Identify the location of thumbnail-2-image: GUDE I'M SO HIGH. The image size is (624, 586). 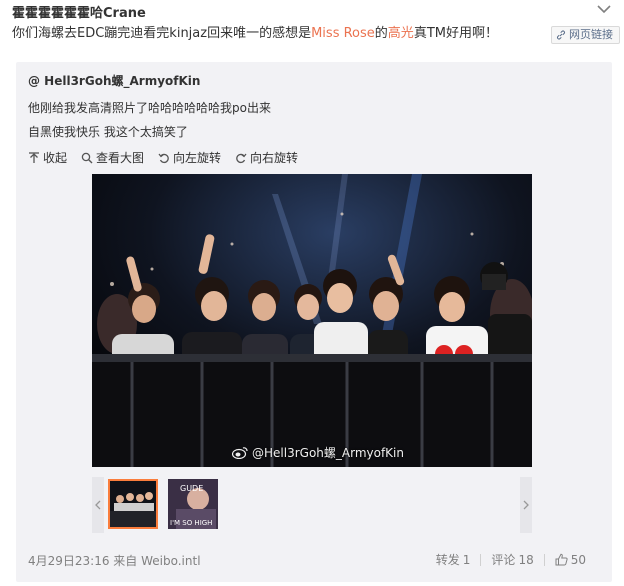
(193, 504).